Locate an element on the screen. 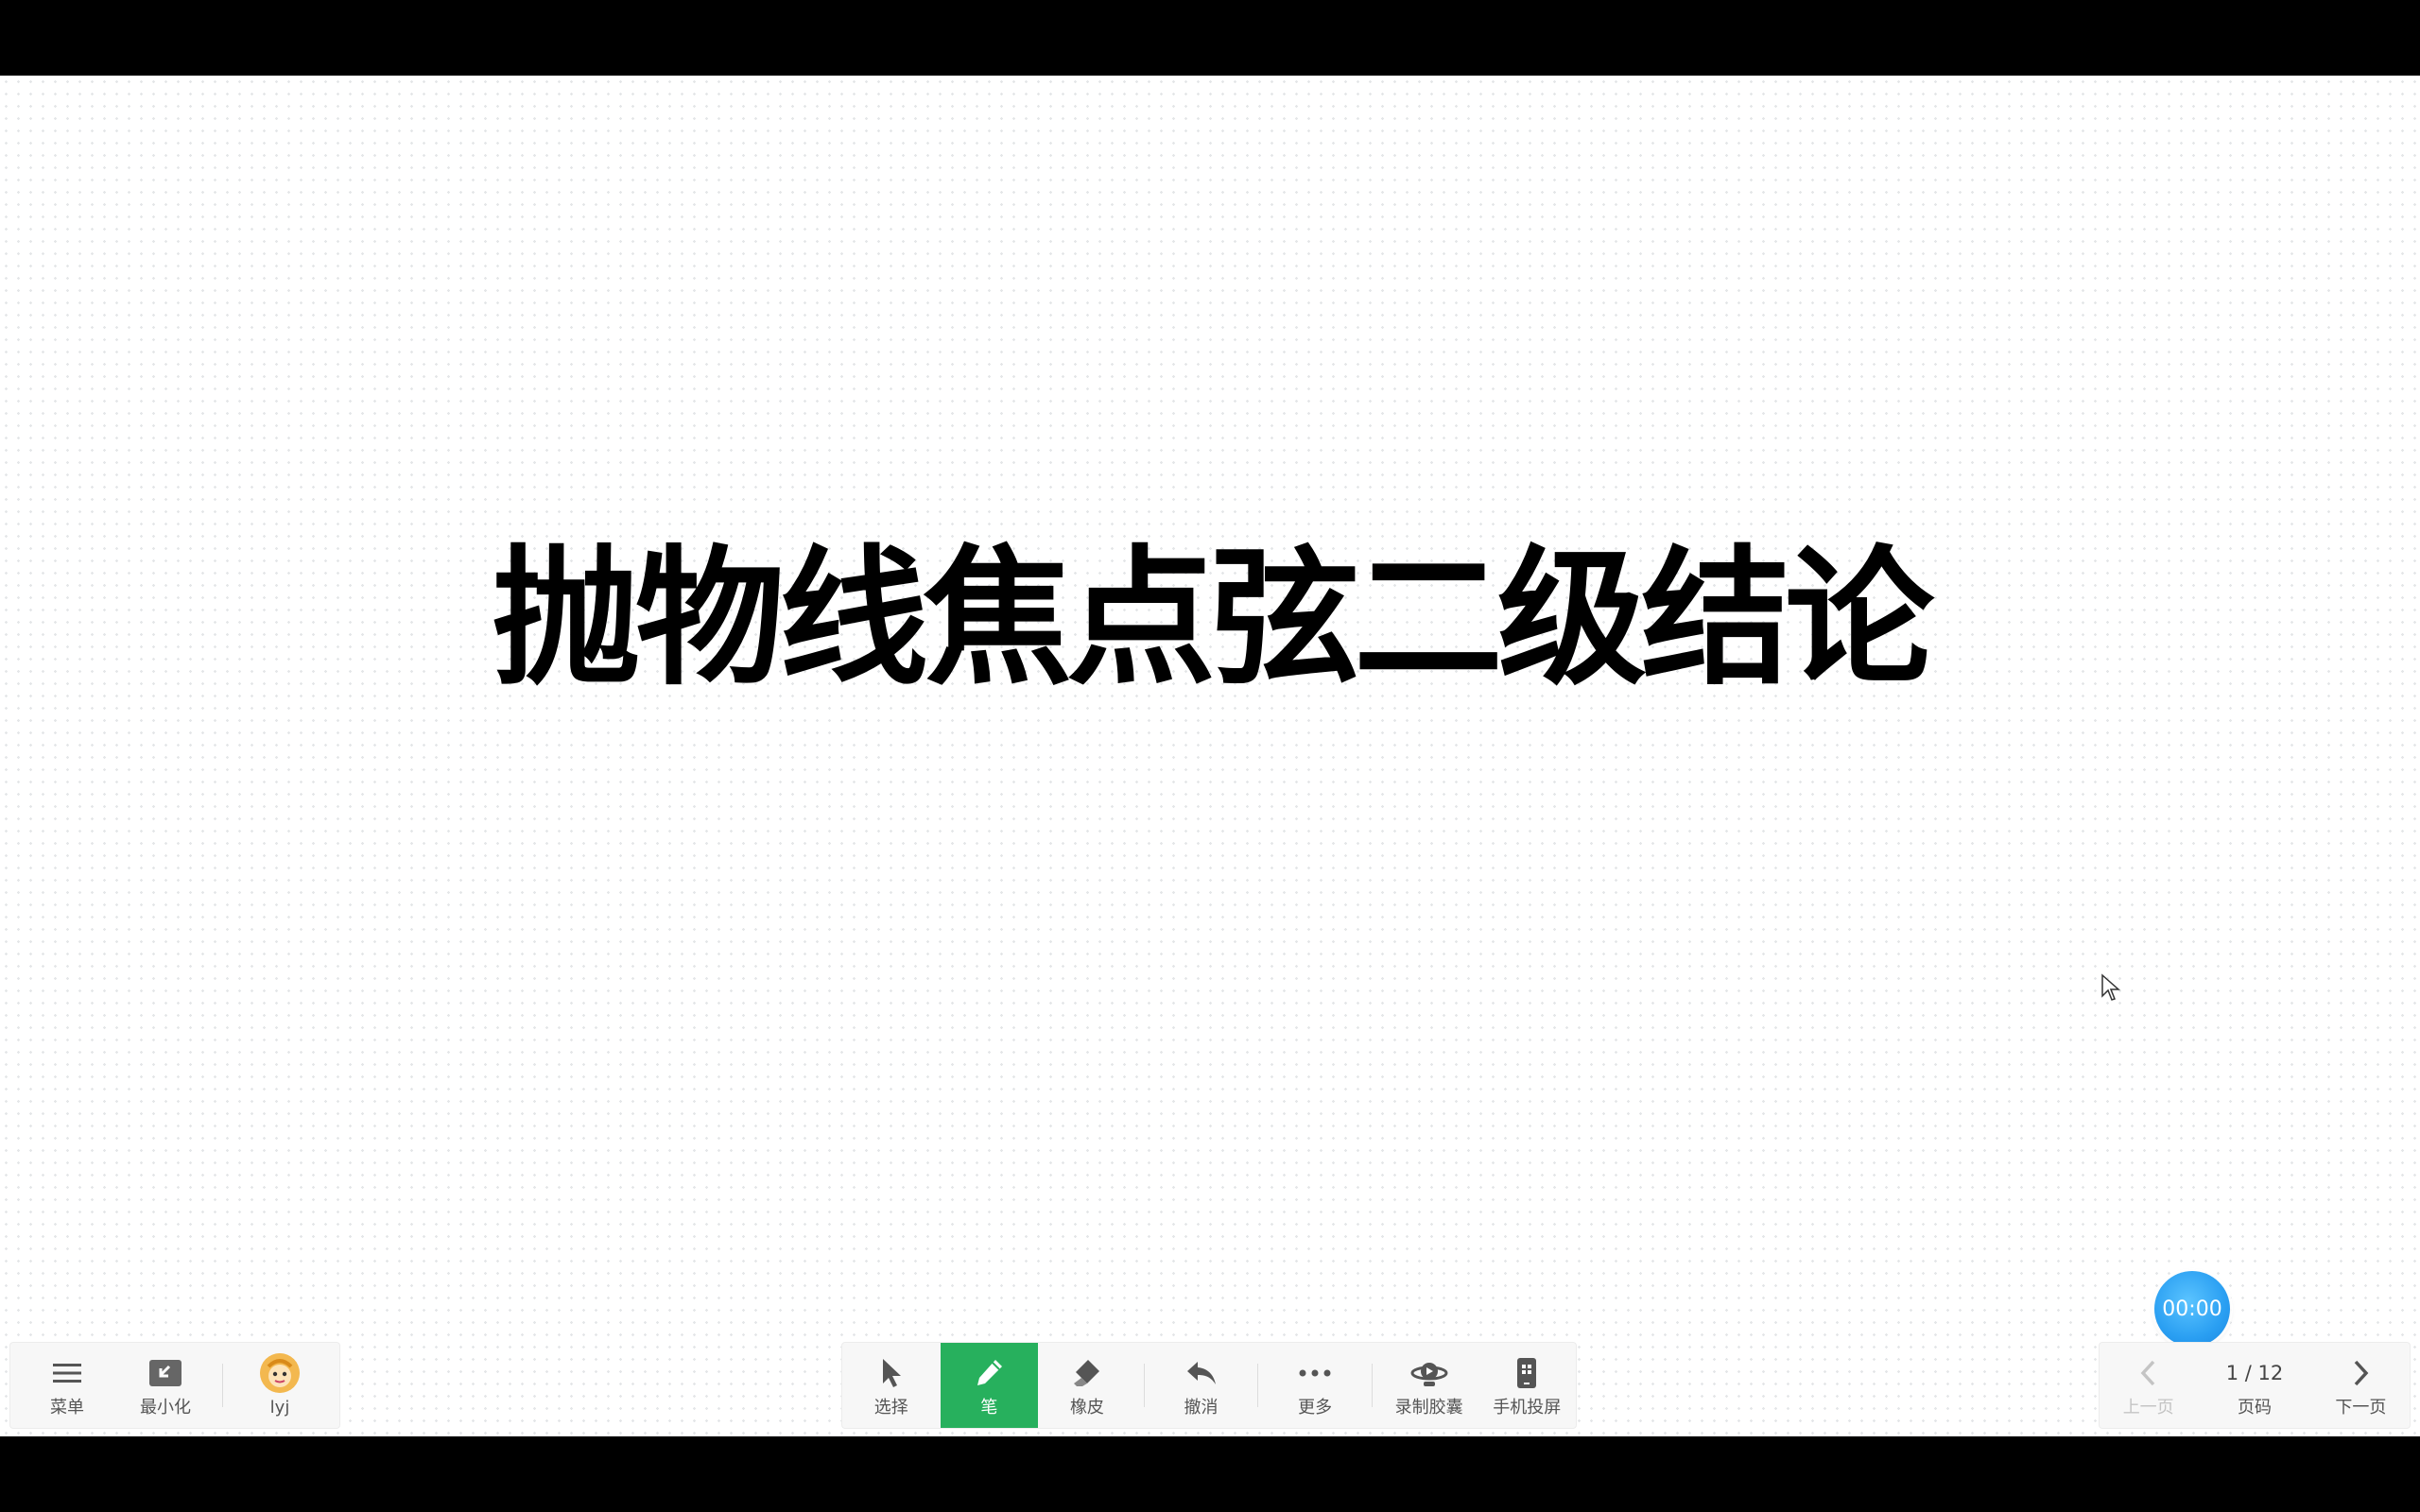  next-page-button: 下一页 is located at coordinates (2361, 1385).